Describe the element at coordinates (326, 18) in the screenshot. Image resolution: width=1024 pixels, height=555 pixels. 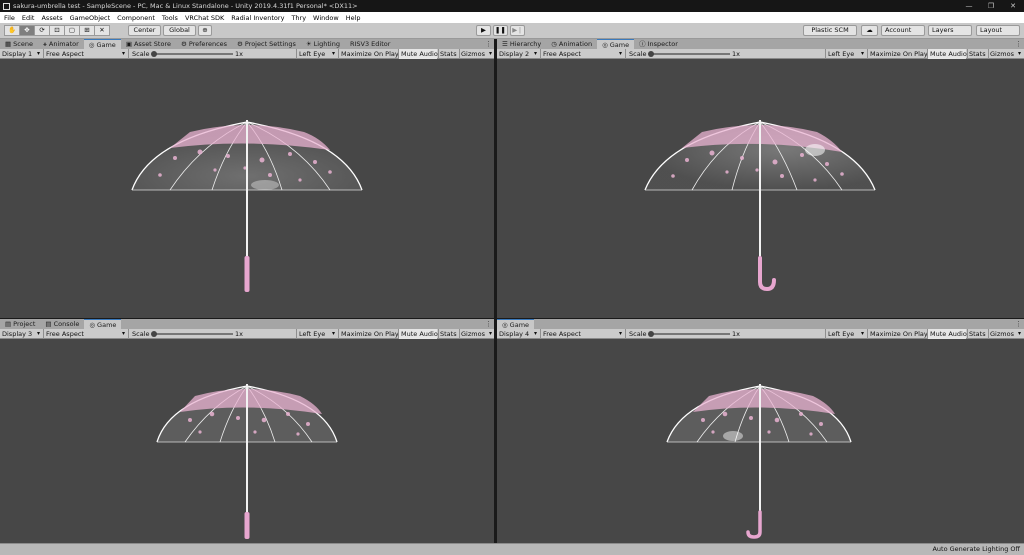
I see `menu-window: Window` at that location.